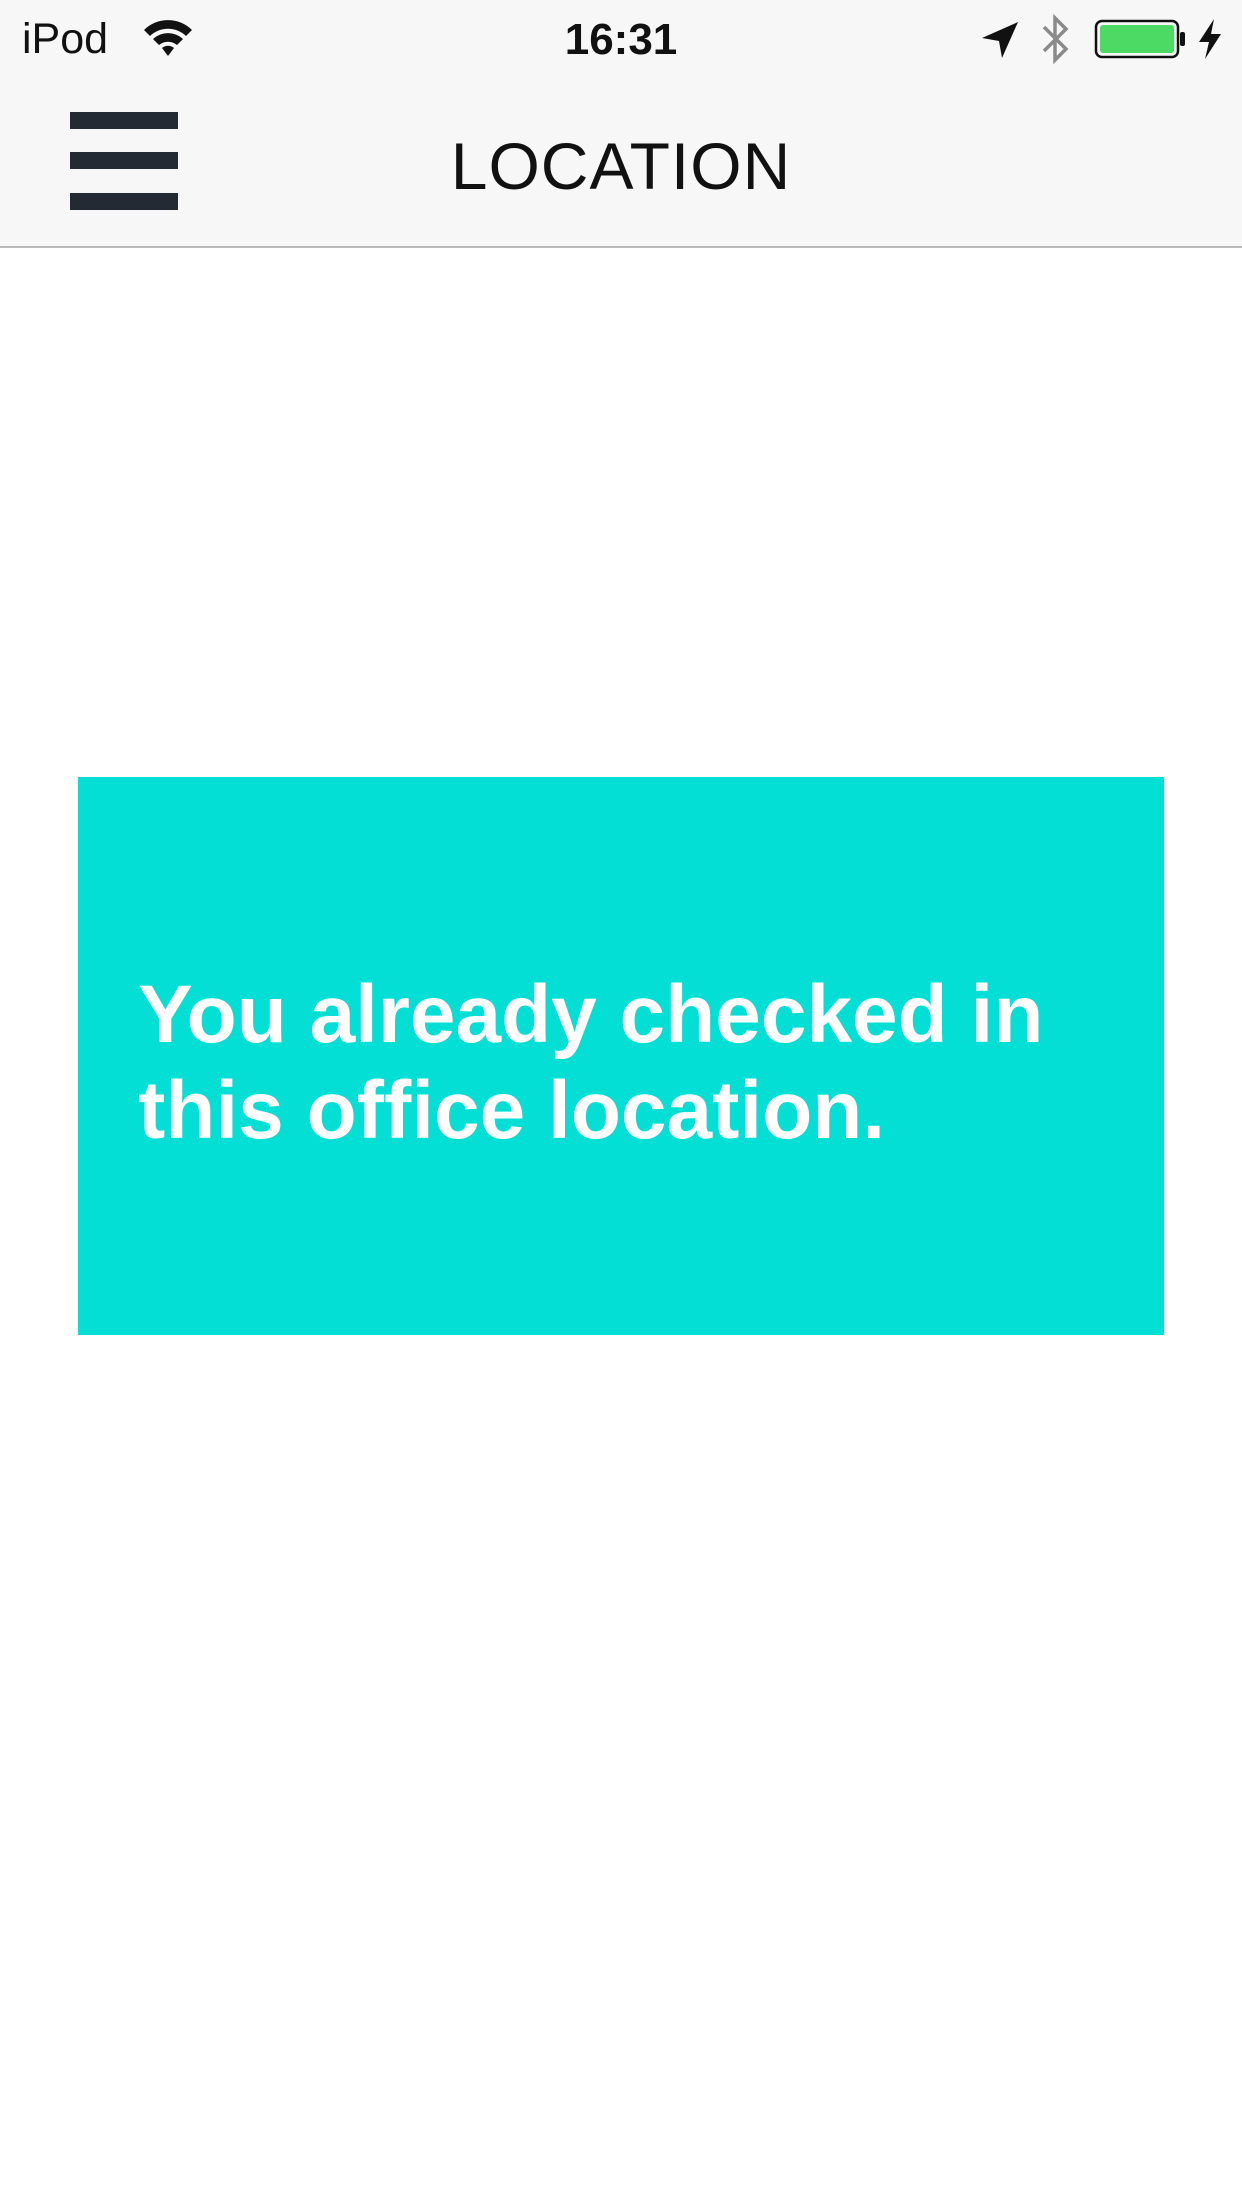  I want to click on bluetooth-icon, so click(1055, 39).